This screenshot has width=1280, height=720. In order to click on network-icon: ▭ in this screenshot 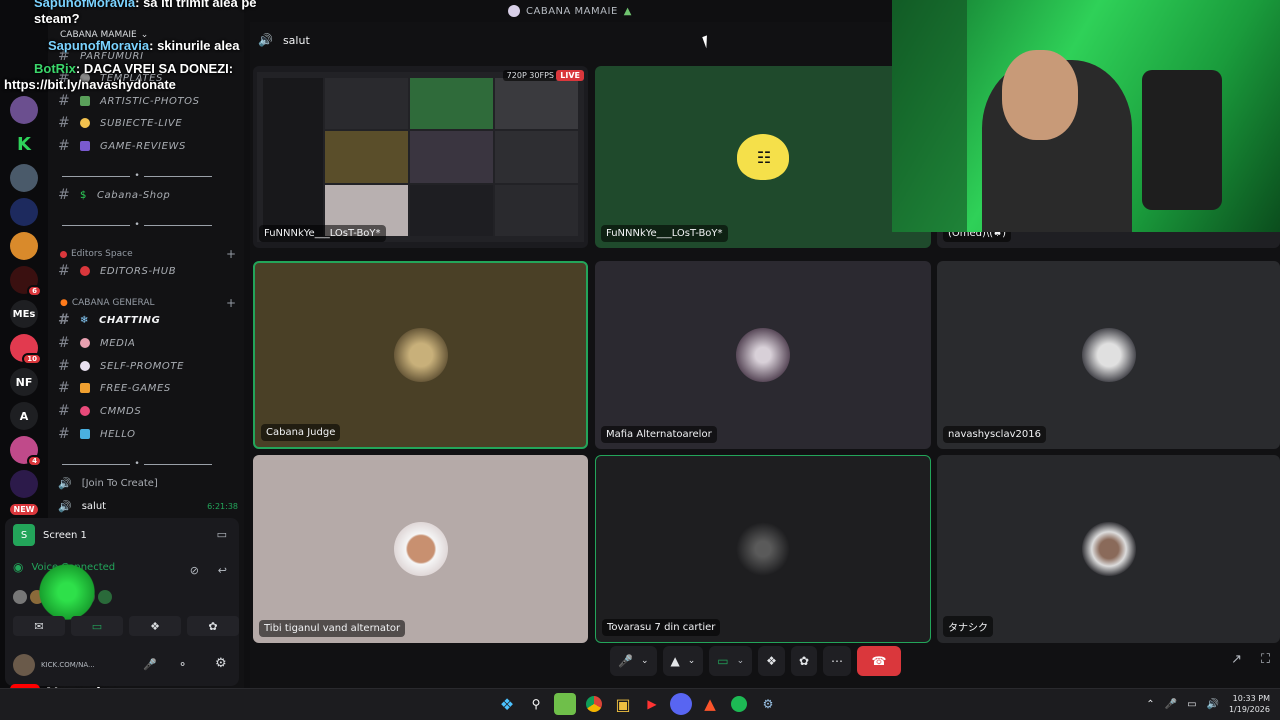, I will do `click(1191, 704)`.